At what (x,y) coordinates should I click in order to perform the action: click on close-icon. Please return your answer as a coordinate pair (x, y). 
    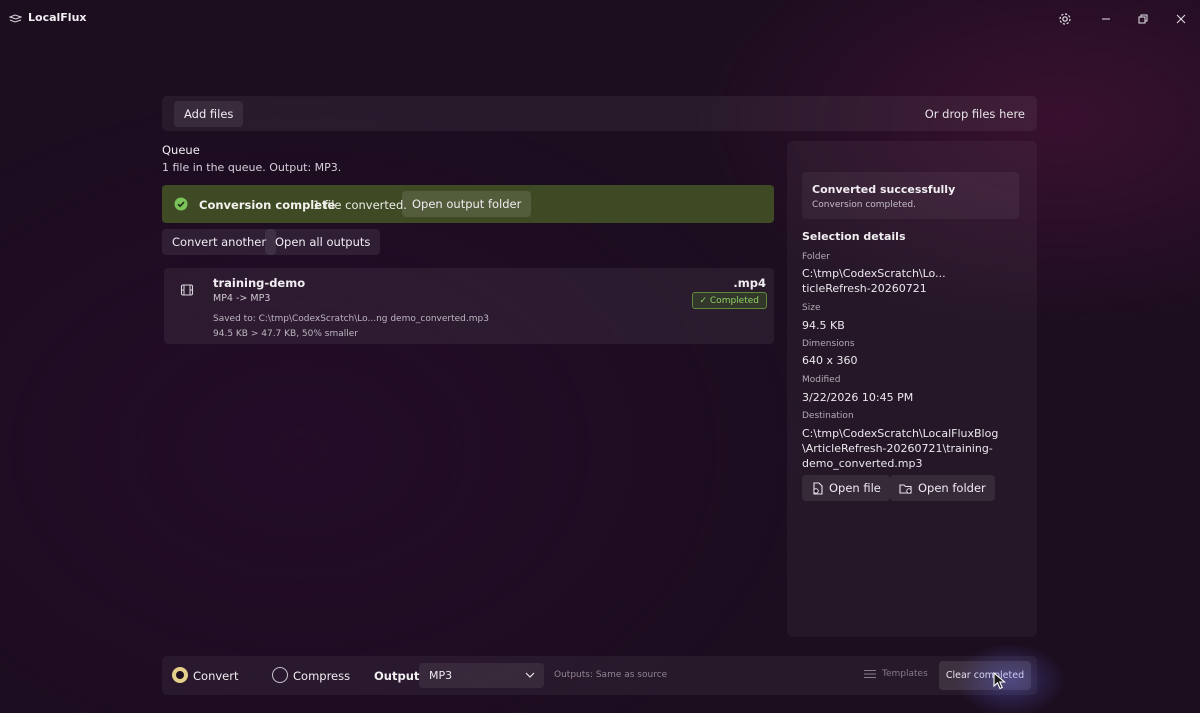
    Looking at the image, I should click on (1181, 19).